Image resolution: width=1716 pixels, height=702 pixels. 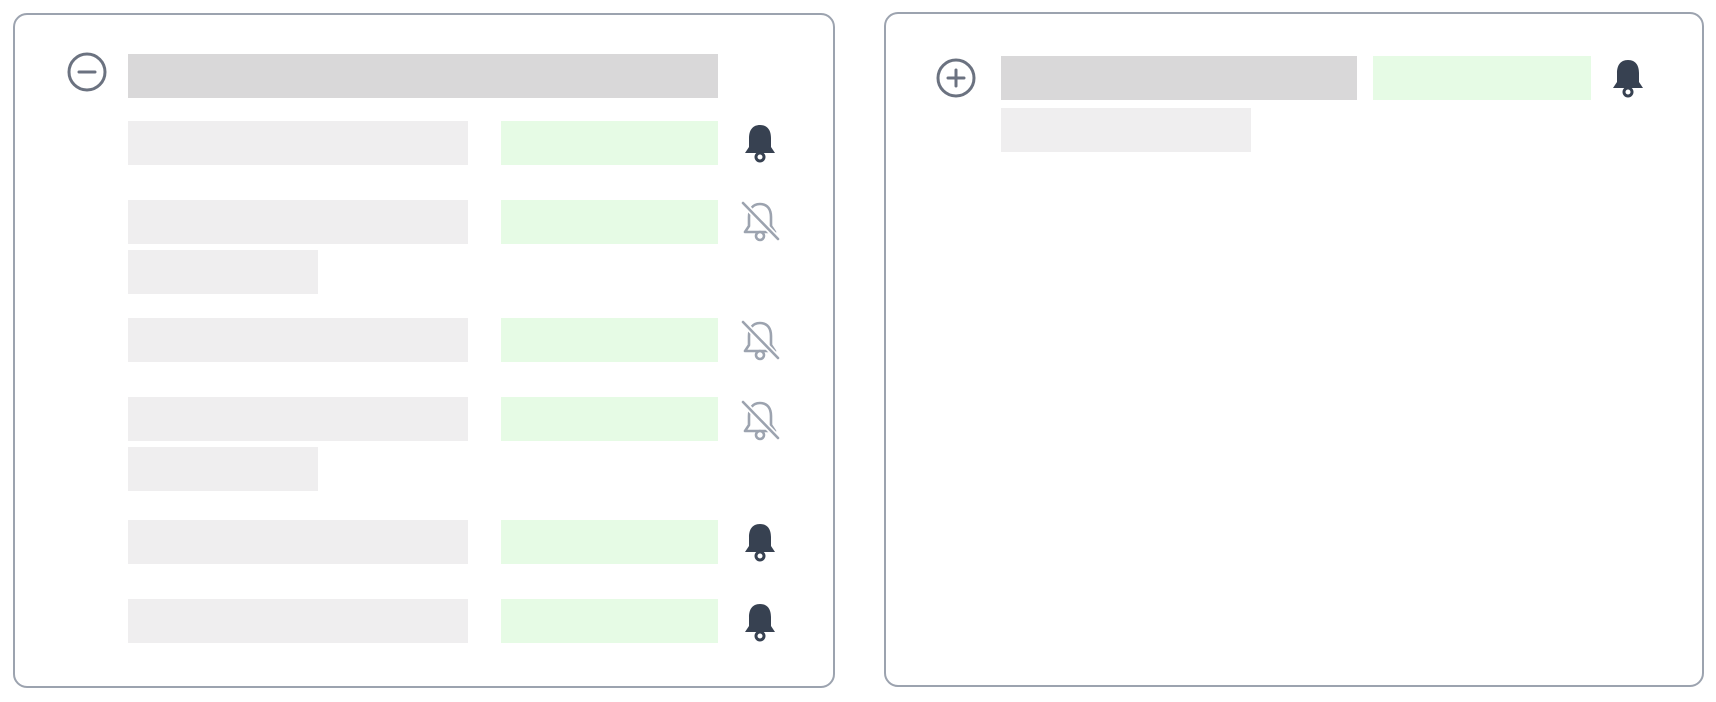 I want to click on expand-toggle-plus-icon, so click(x=956, y=78).